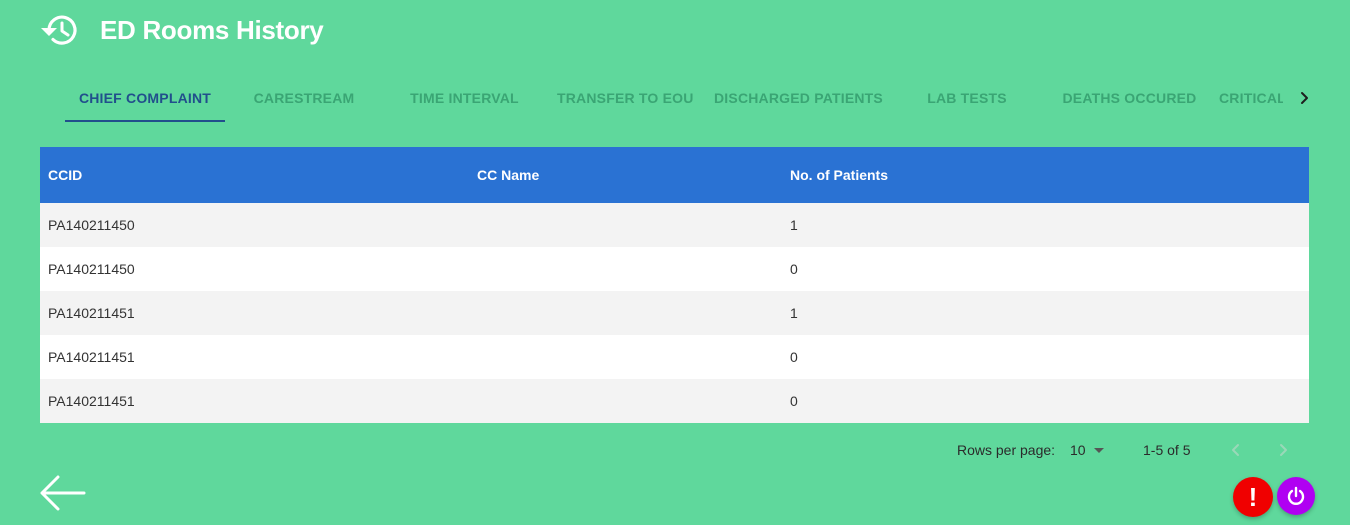  Describe the element at coordinates (464, 100) in the screenshot. I see `tab-time-interval: TIME INTERVAL` at that location.